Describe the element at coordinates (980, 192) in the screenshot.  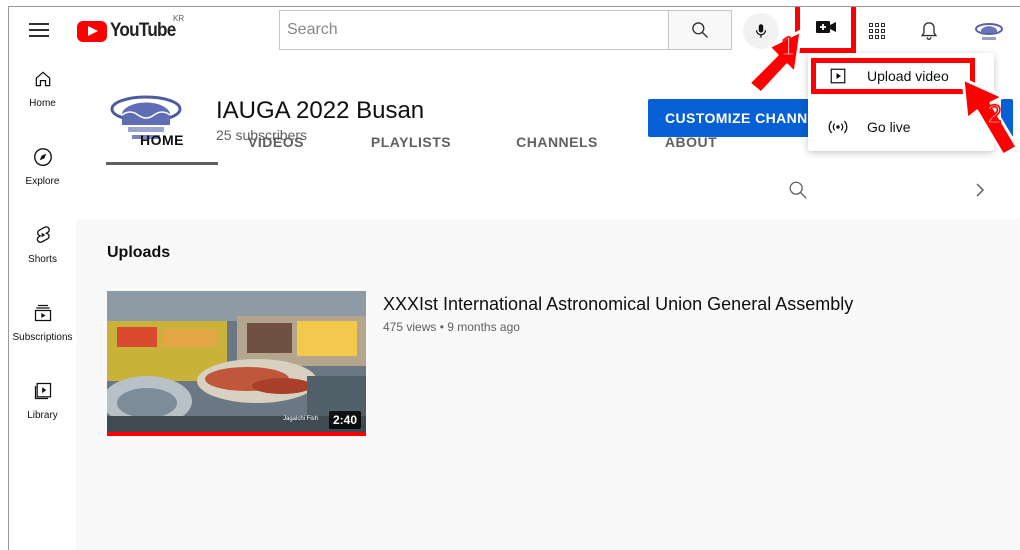
I see `chevron-right-icon` at that location.